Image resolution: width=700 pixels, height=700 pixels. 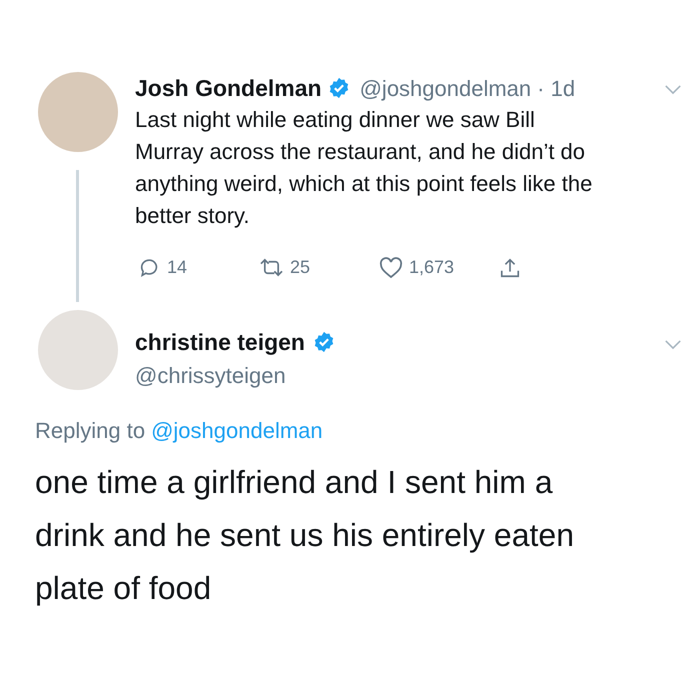 What do you see at coordinates (177, 267) in the screenshot?
I see `action-count: 14` at bounding box center [177, 267].